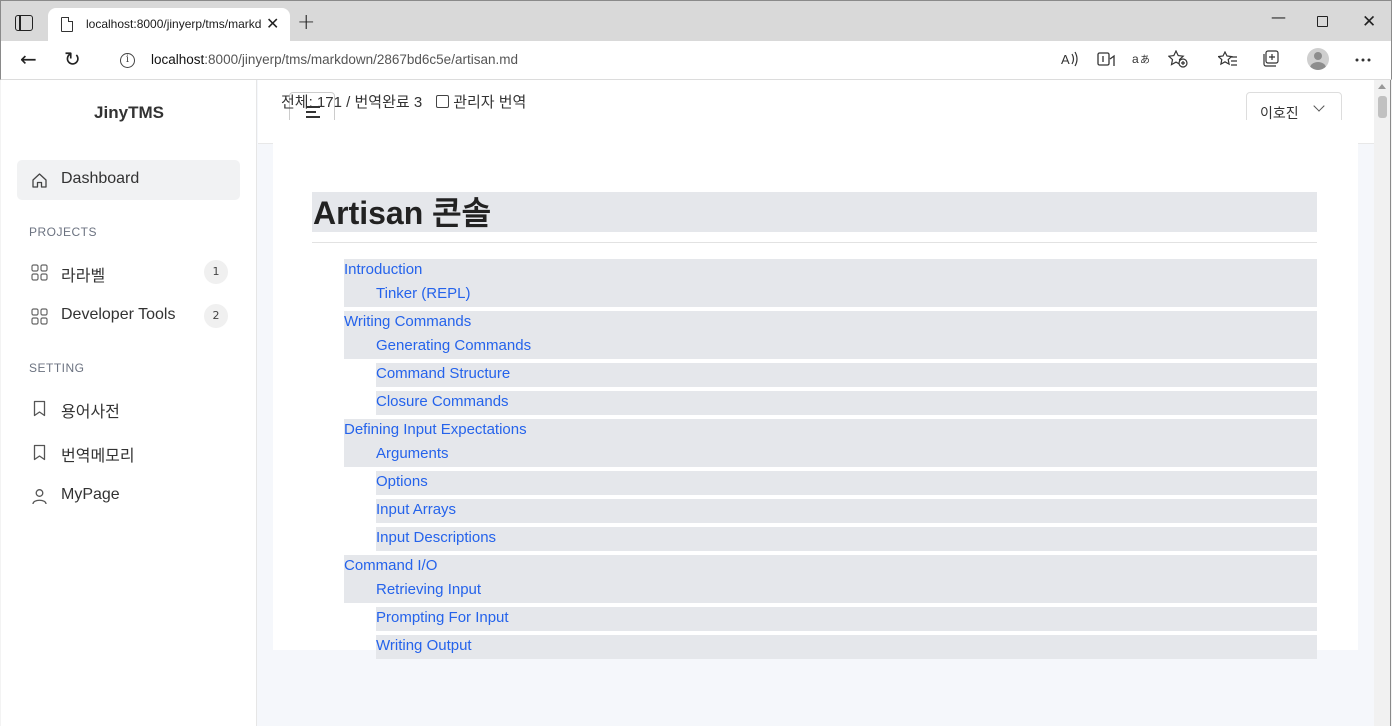  What do you see at coordinates (39, 180) in the screenshot?
I see `home-icon` at bounding box center [39, 180].